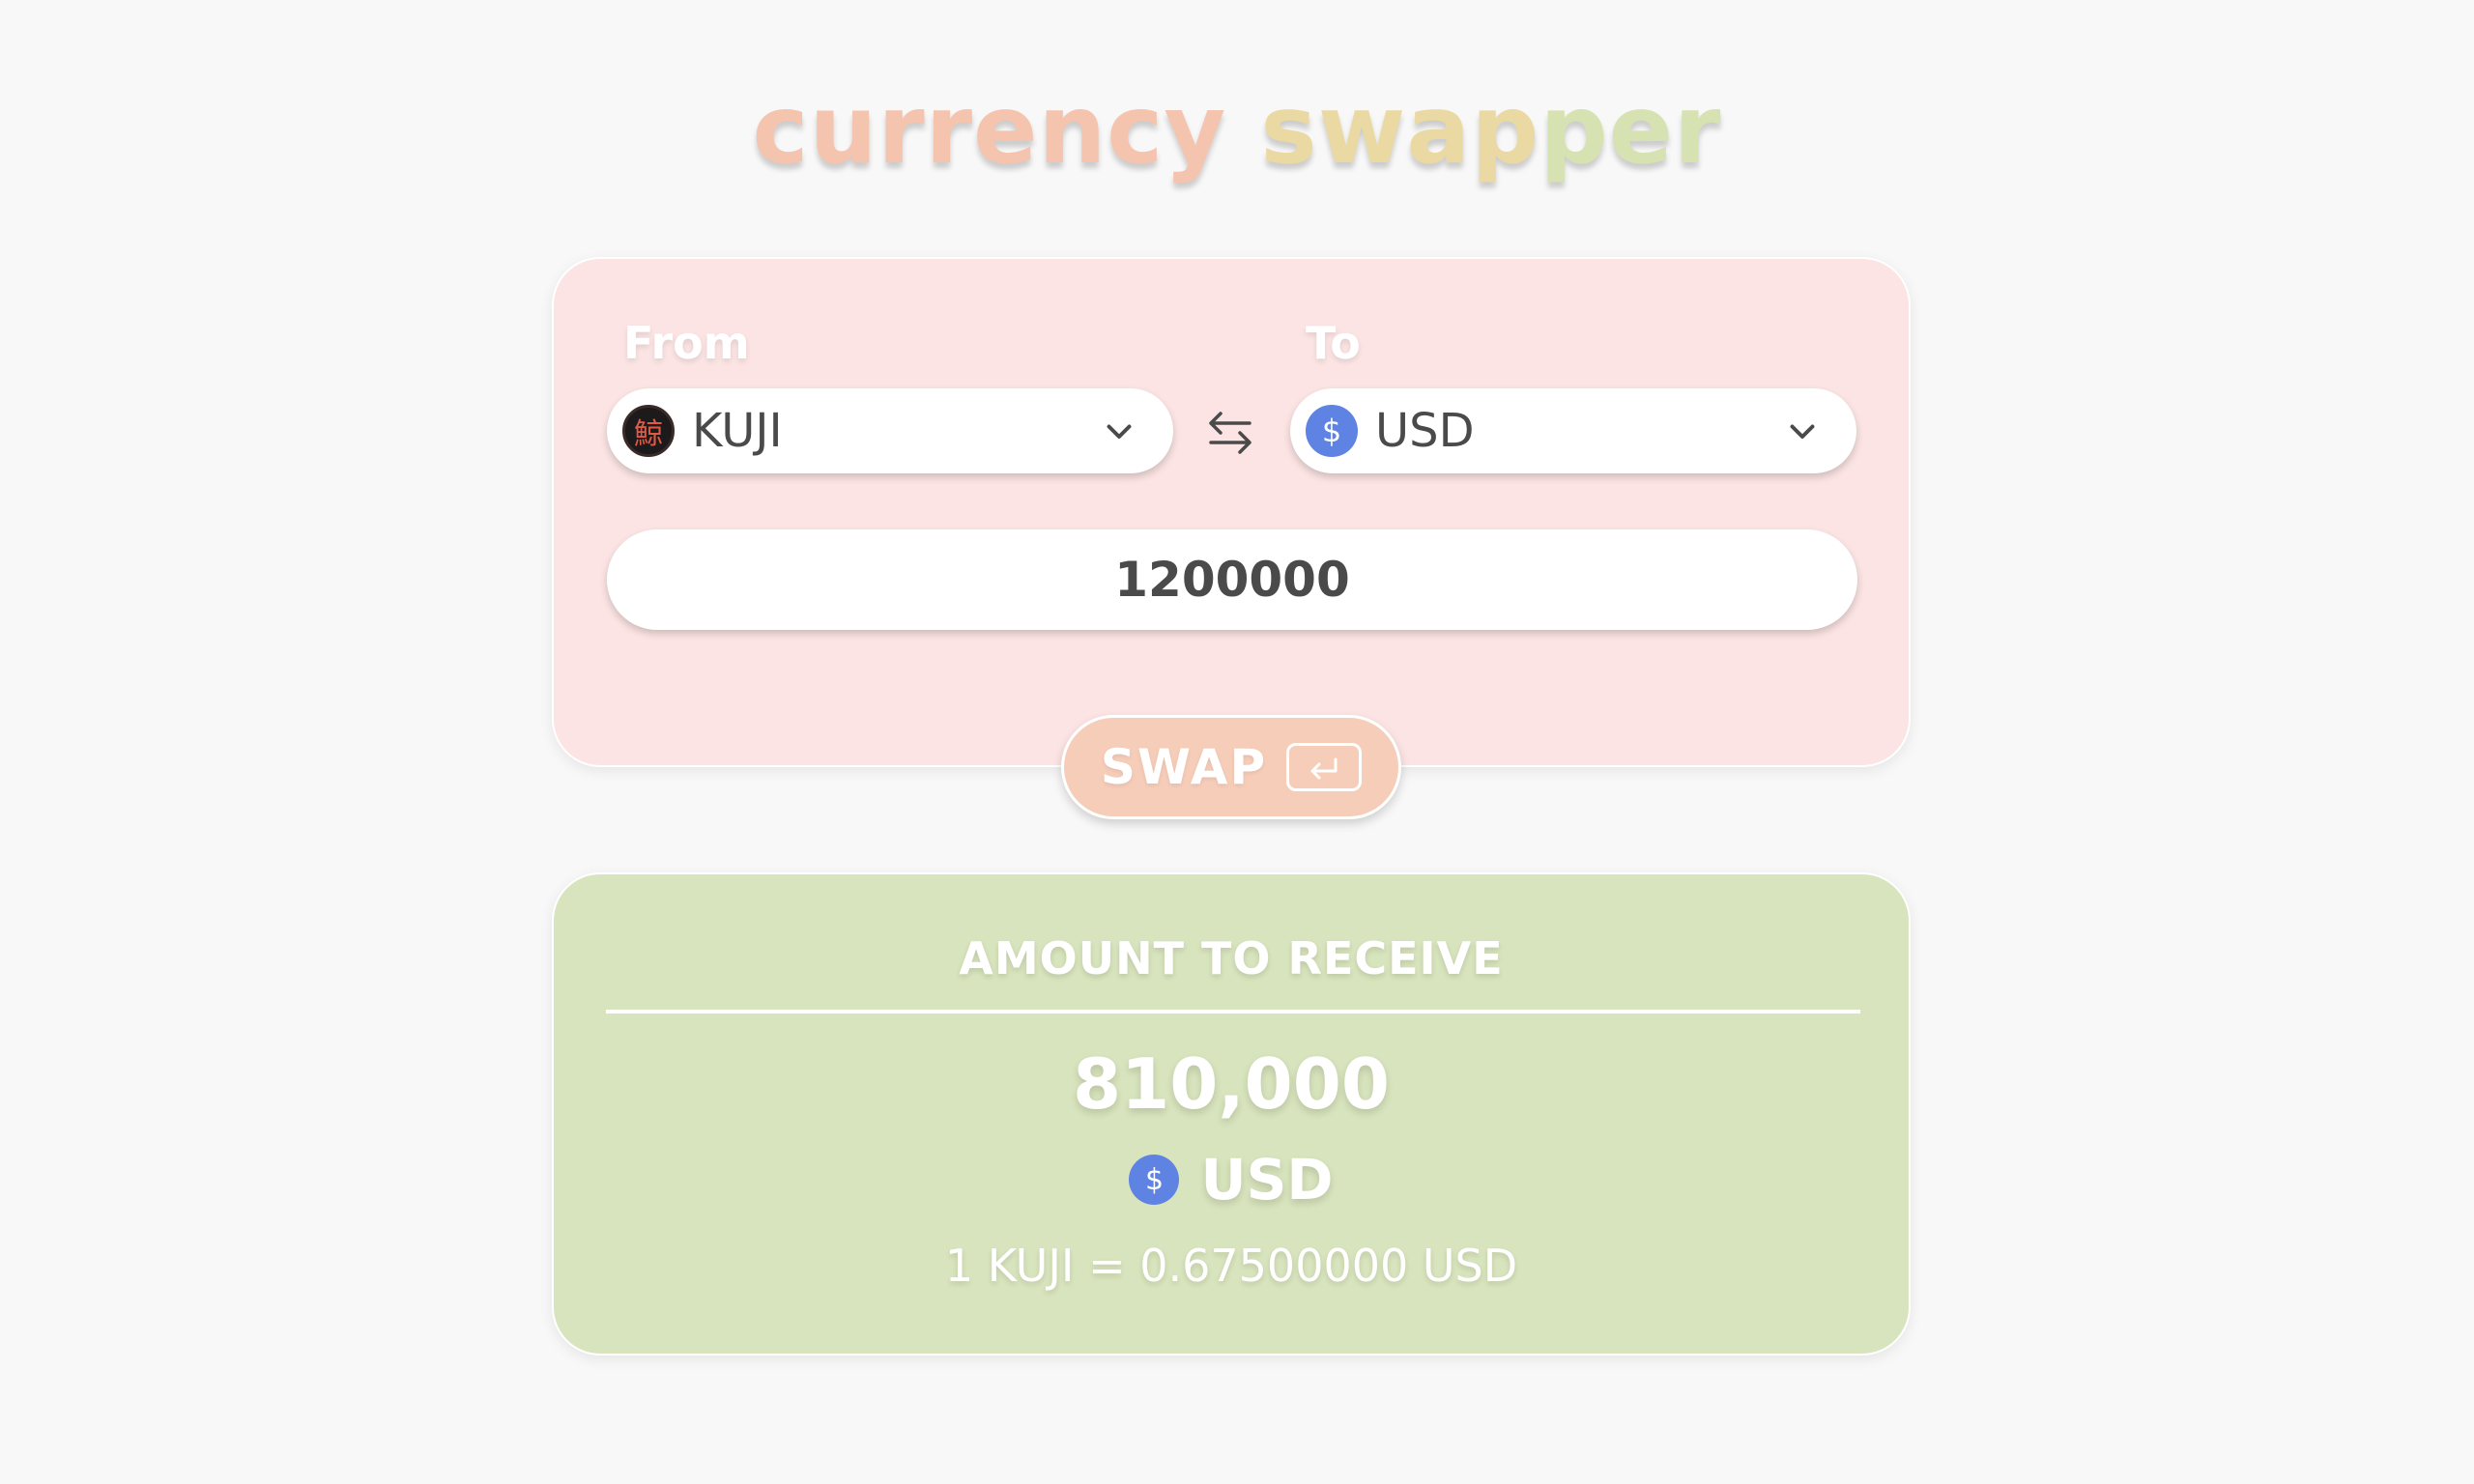 This screenshot has width=2474, height=1484. I want to click on from-currency-select: 鯨 KUJI, so click(890, 431).